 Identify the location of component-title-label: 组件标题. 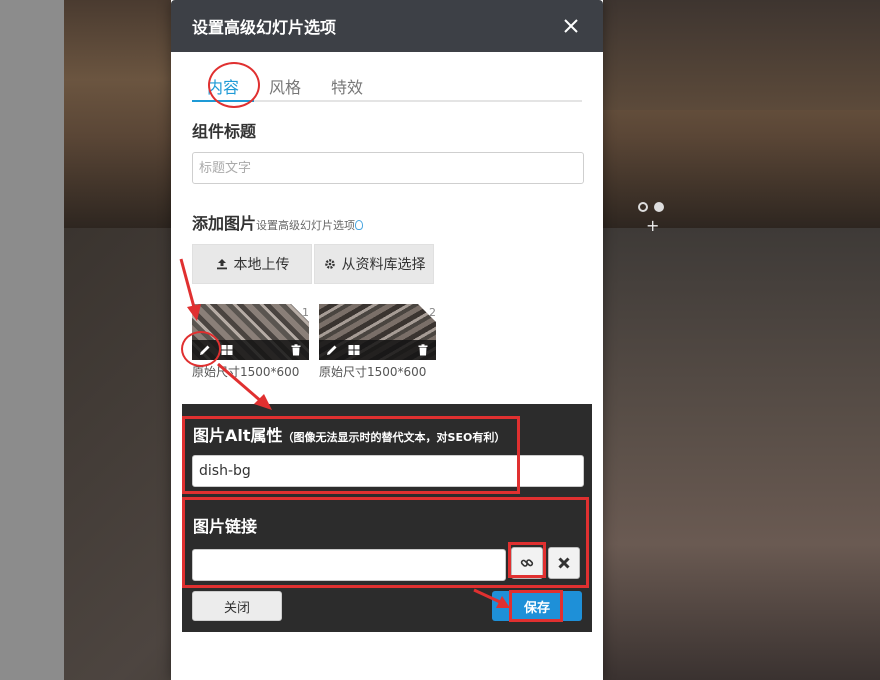
(224, 131).